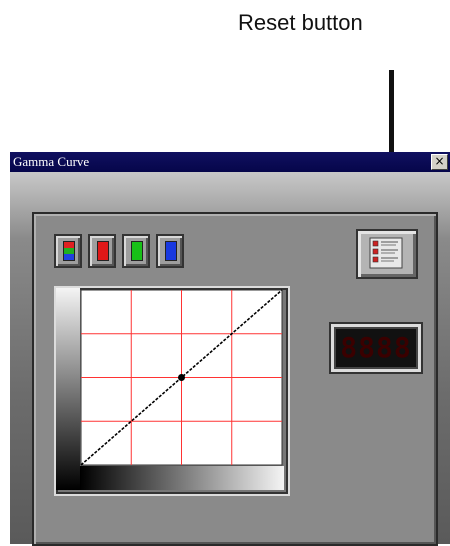 This screenshot has height=546, width=450. I want to click on value-display-digits: 8888, so click(376, 347).